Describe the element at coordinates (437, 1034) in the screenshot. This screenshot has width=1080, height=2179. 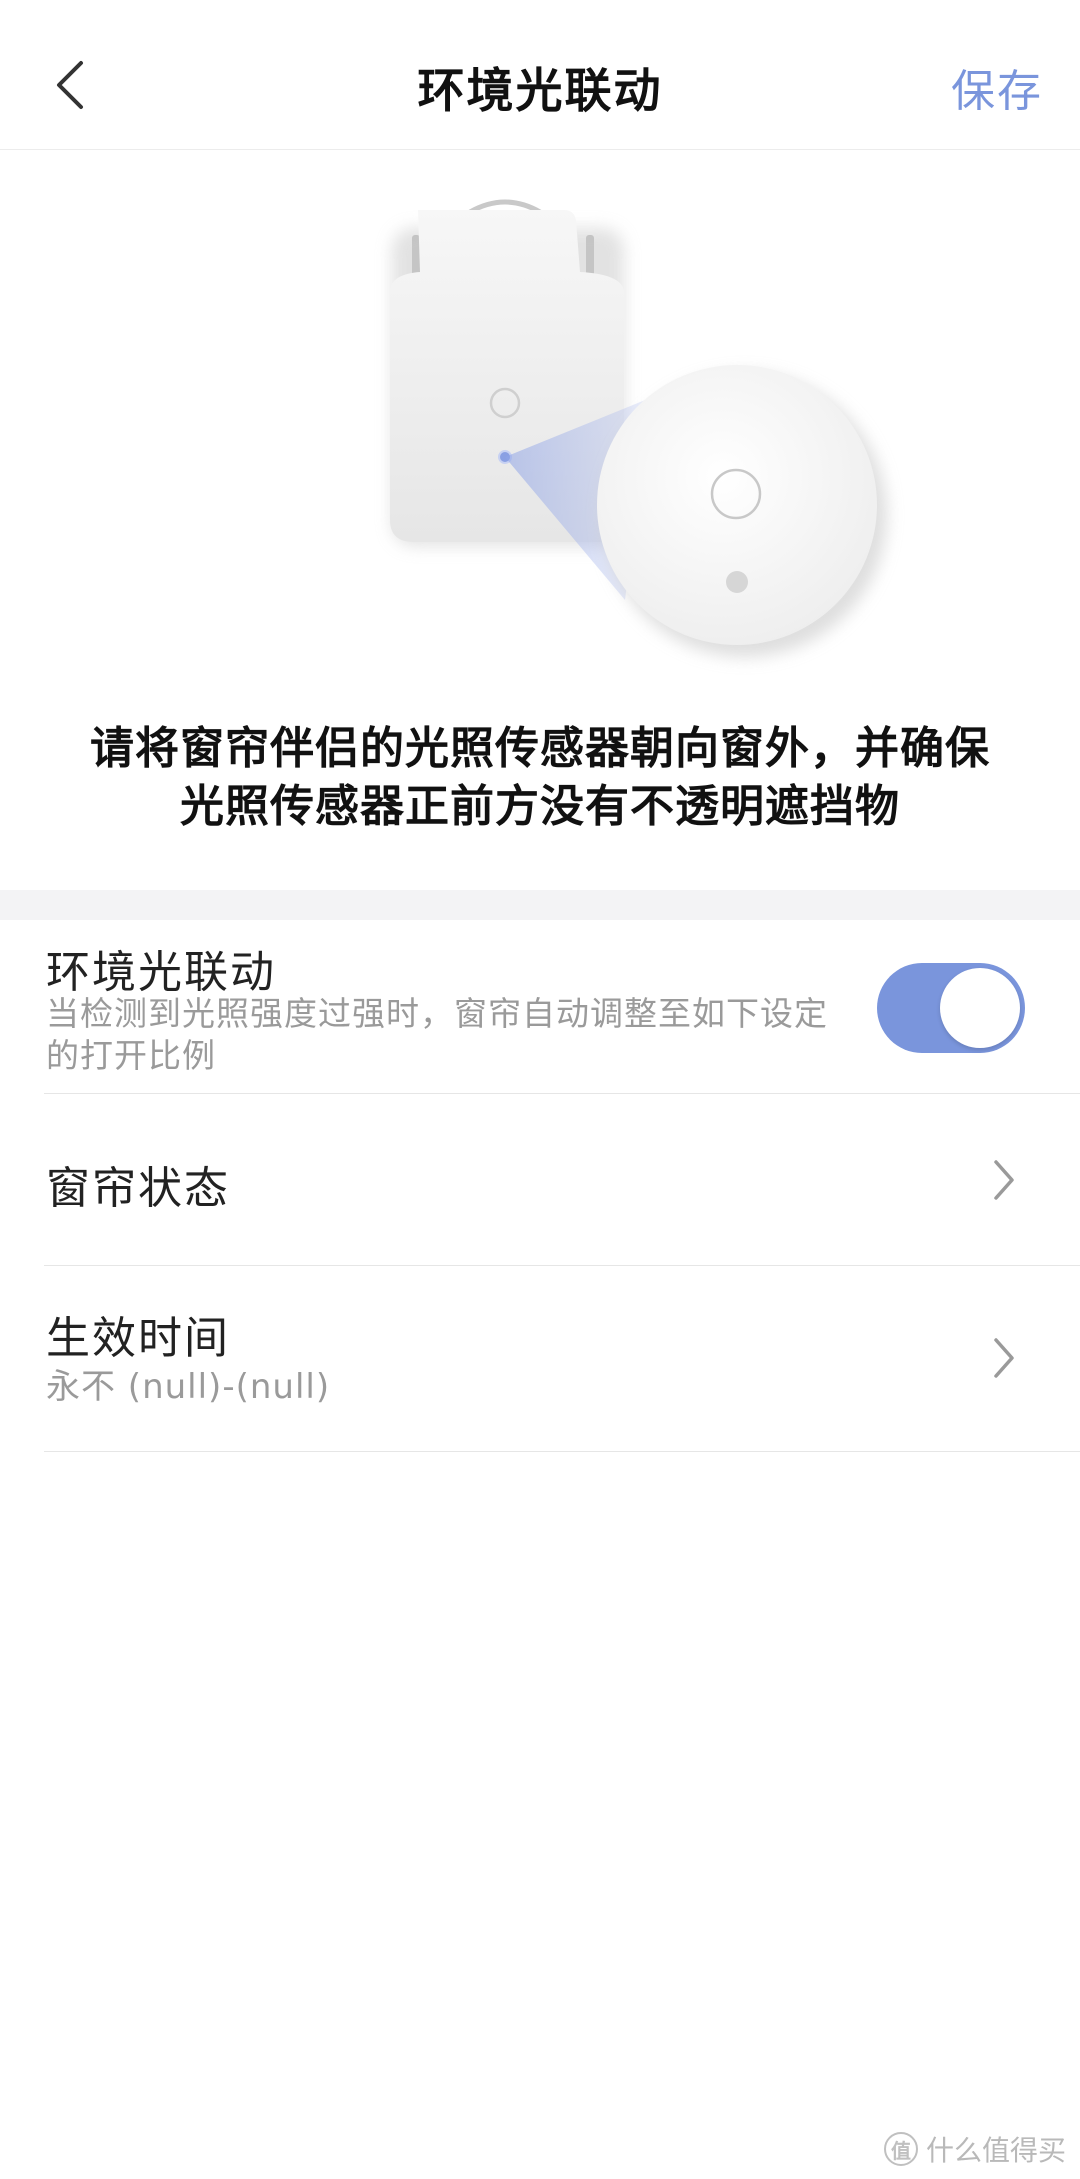
I see `ambient-light-description: 当检测到光照强度过强时，窗帘自动调整至如下设定的打开比例` at that location.